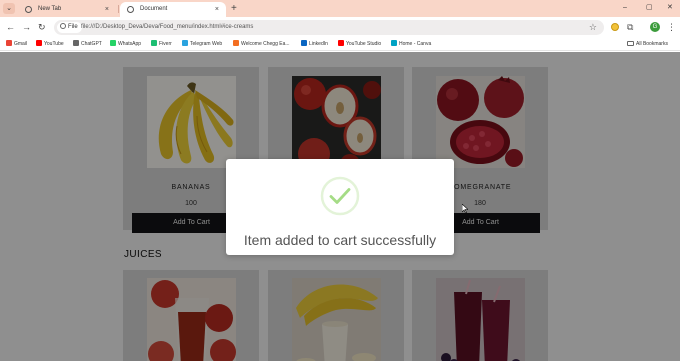  I want to click on check-icon, so click(340, 196).